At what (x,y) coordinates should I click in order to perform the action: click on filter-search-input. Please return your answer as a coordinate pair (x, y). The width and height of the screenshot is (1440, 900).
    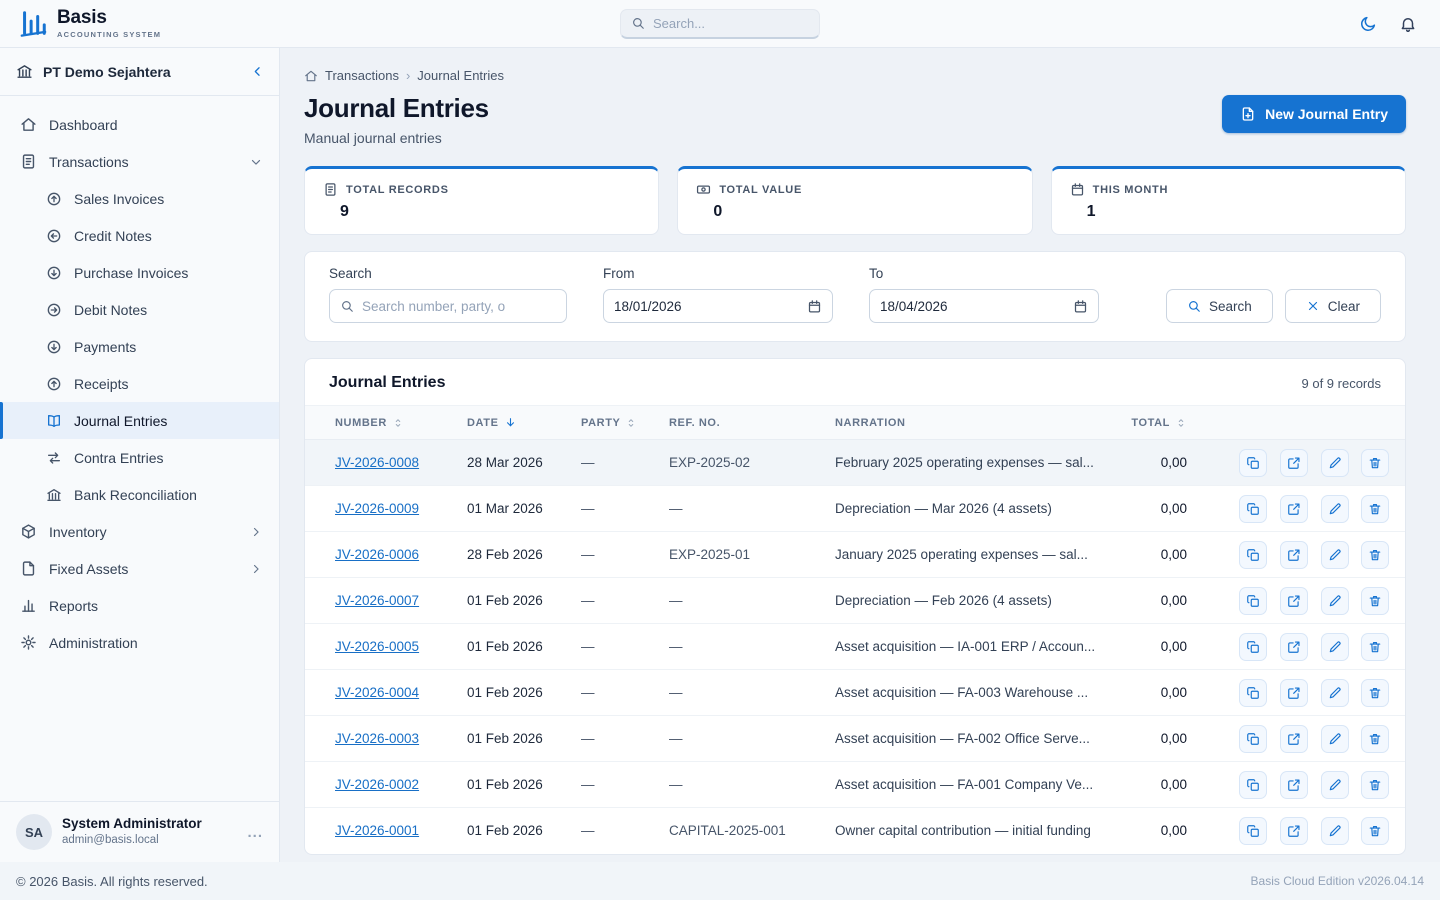
    Looking at the image, I should click on (459, 306).